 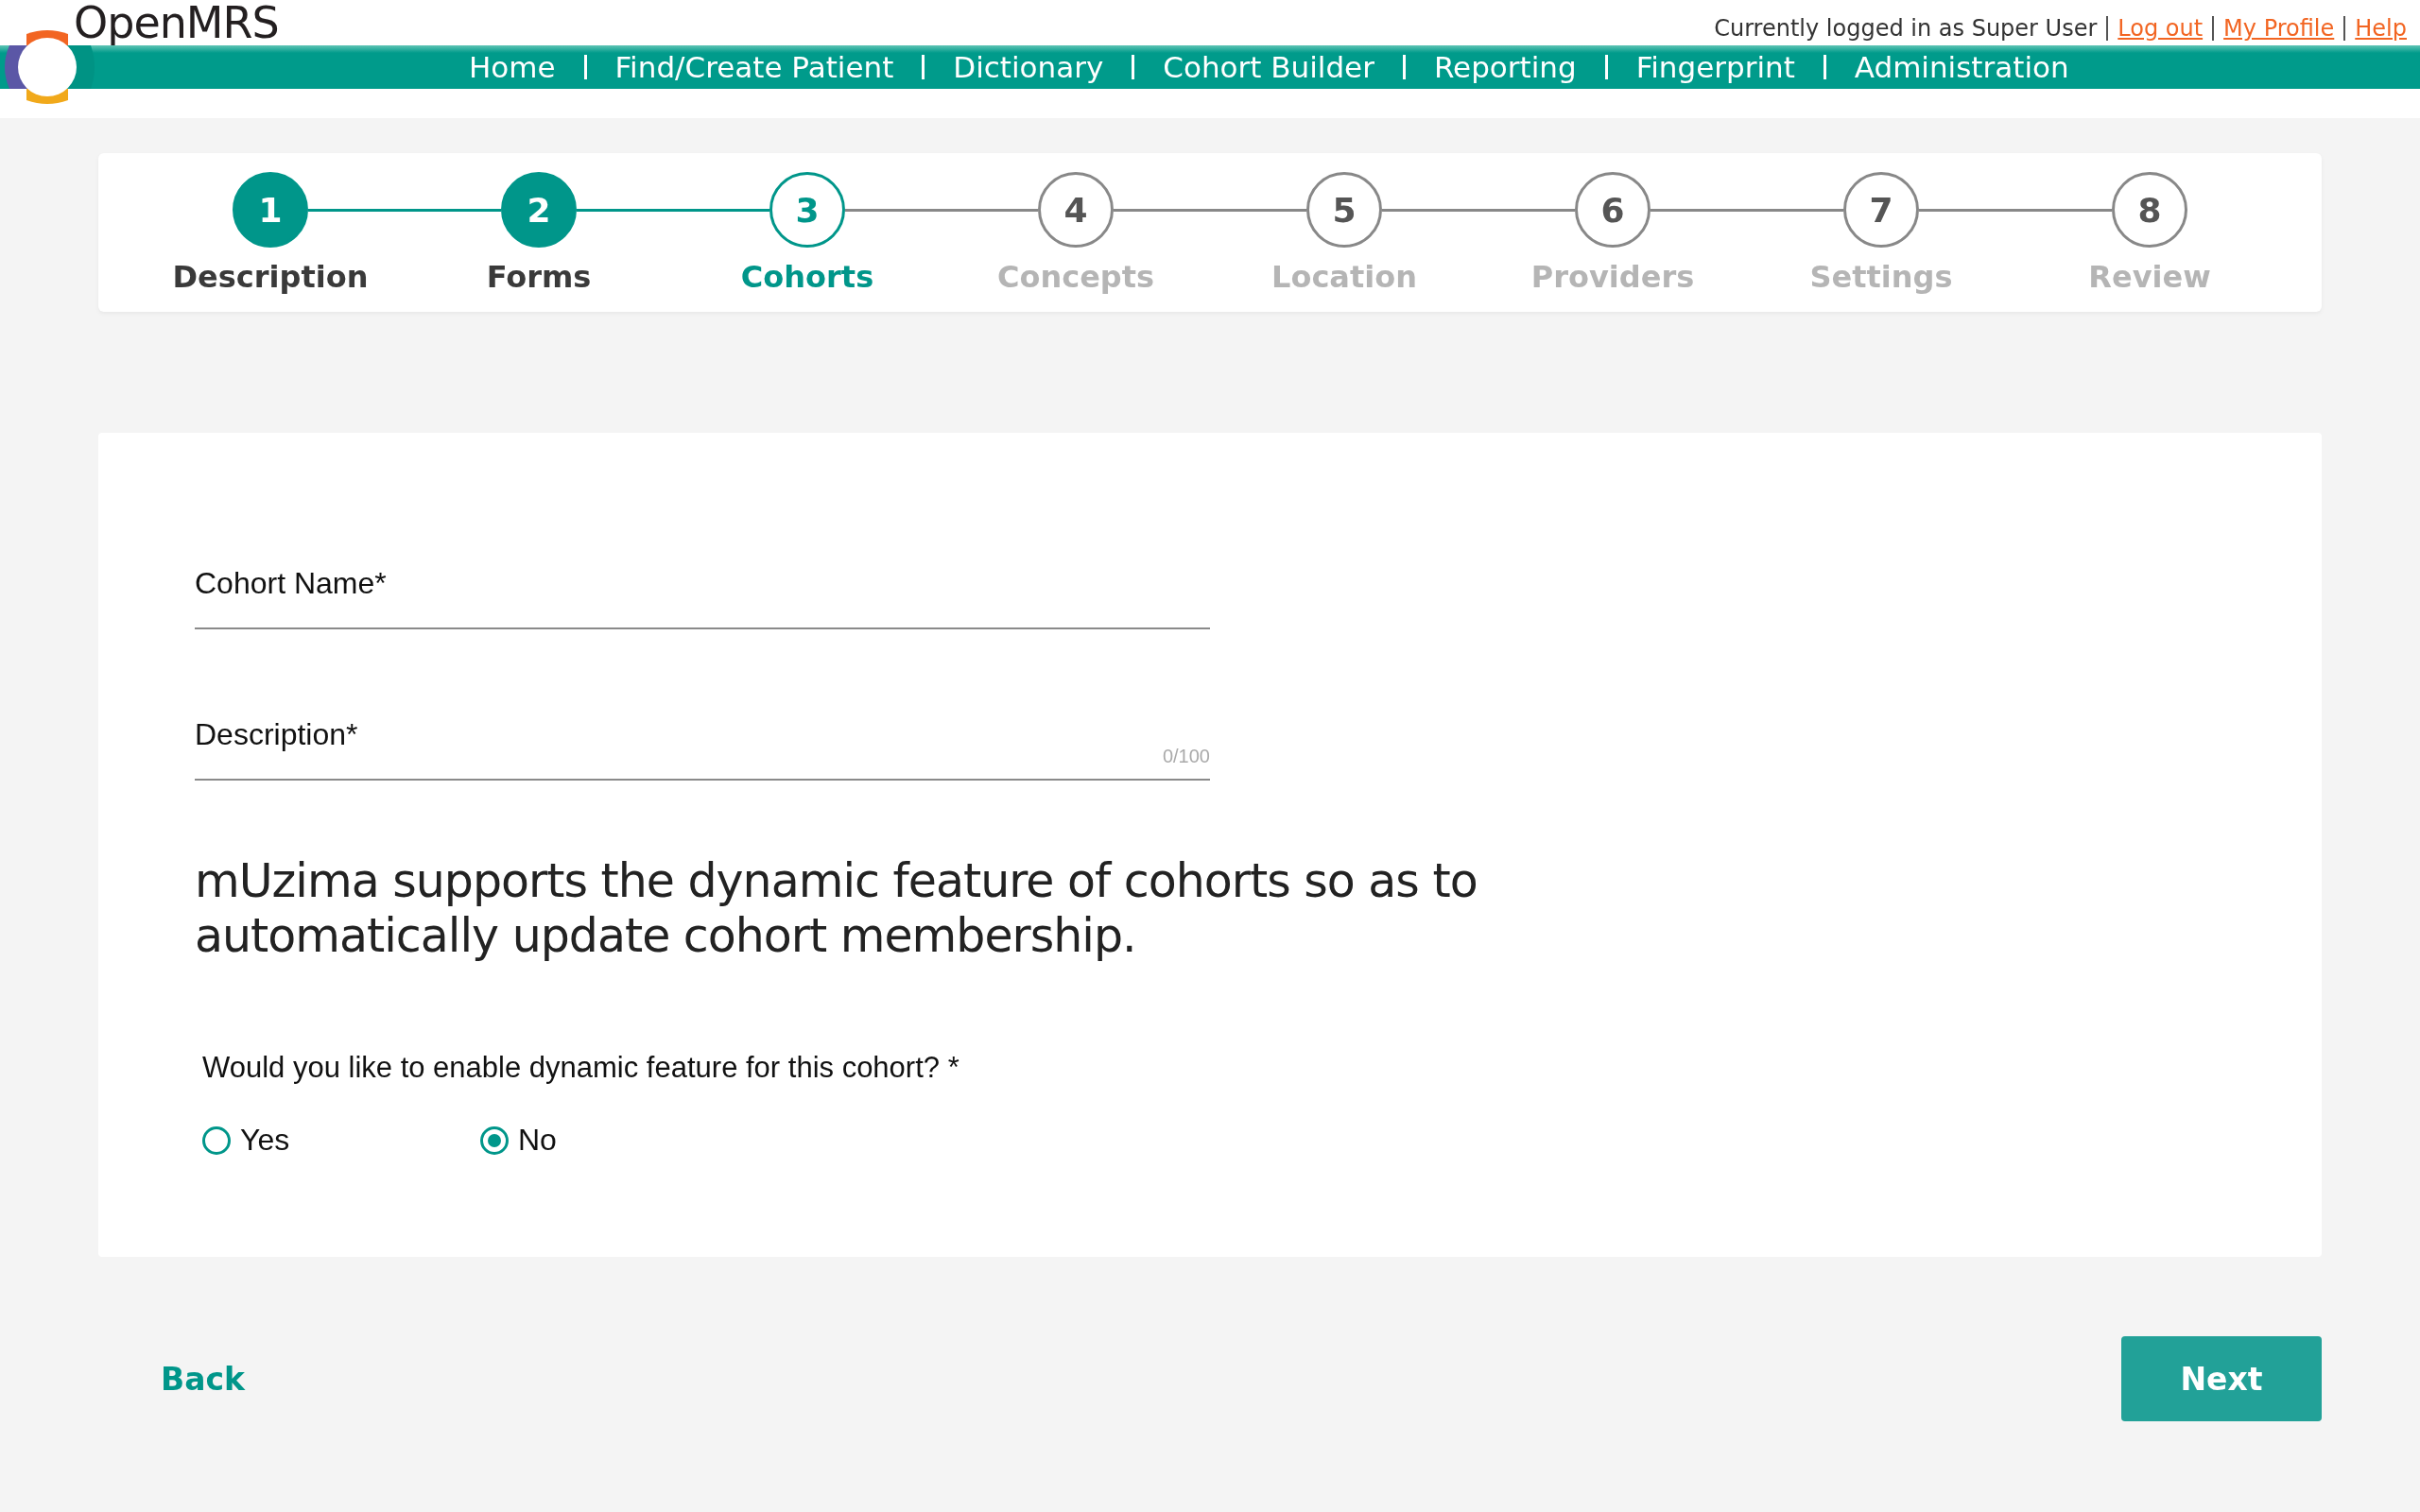 I want to click on user-info-text: Currently logged in as Super User, so click(x=1906, y=28).